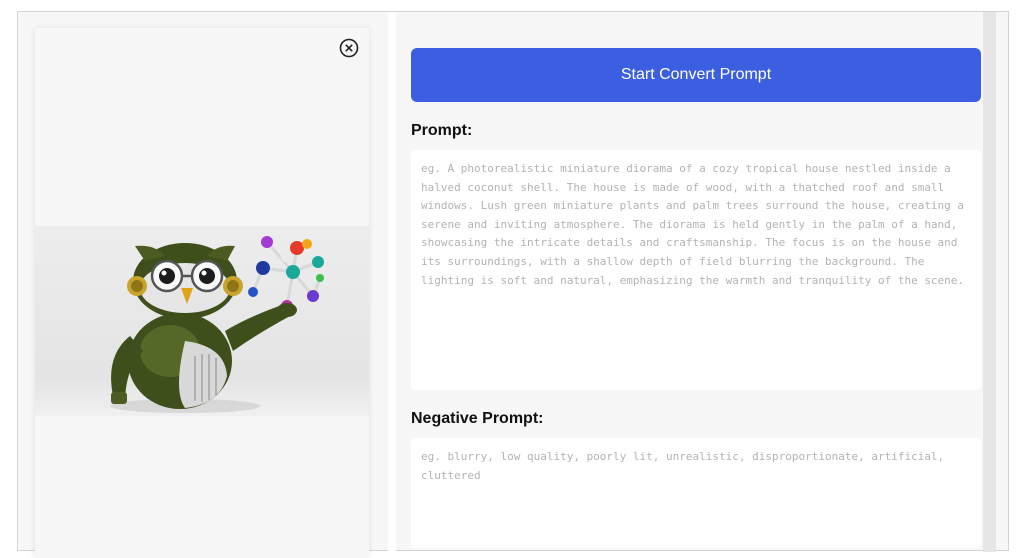  I want to click on panel-divider, so click(392, 282).